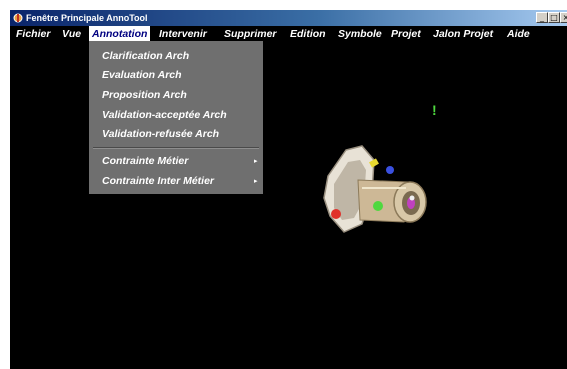  Describe the element at coordinates (158, 181) in the screenshot. I see `submenu-contrainte-inter-metier: Contrainte Inter Métier` at that location.